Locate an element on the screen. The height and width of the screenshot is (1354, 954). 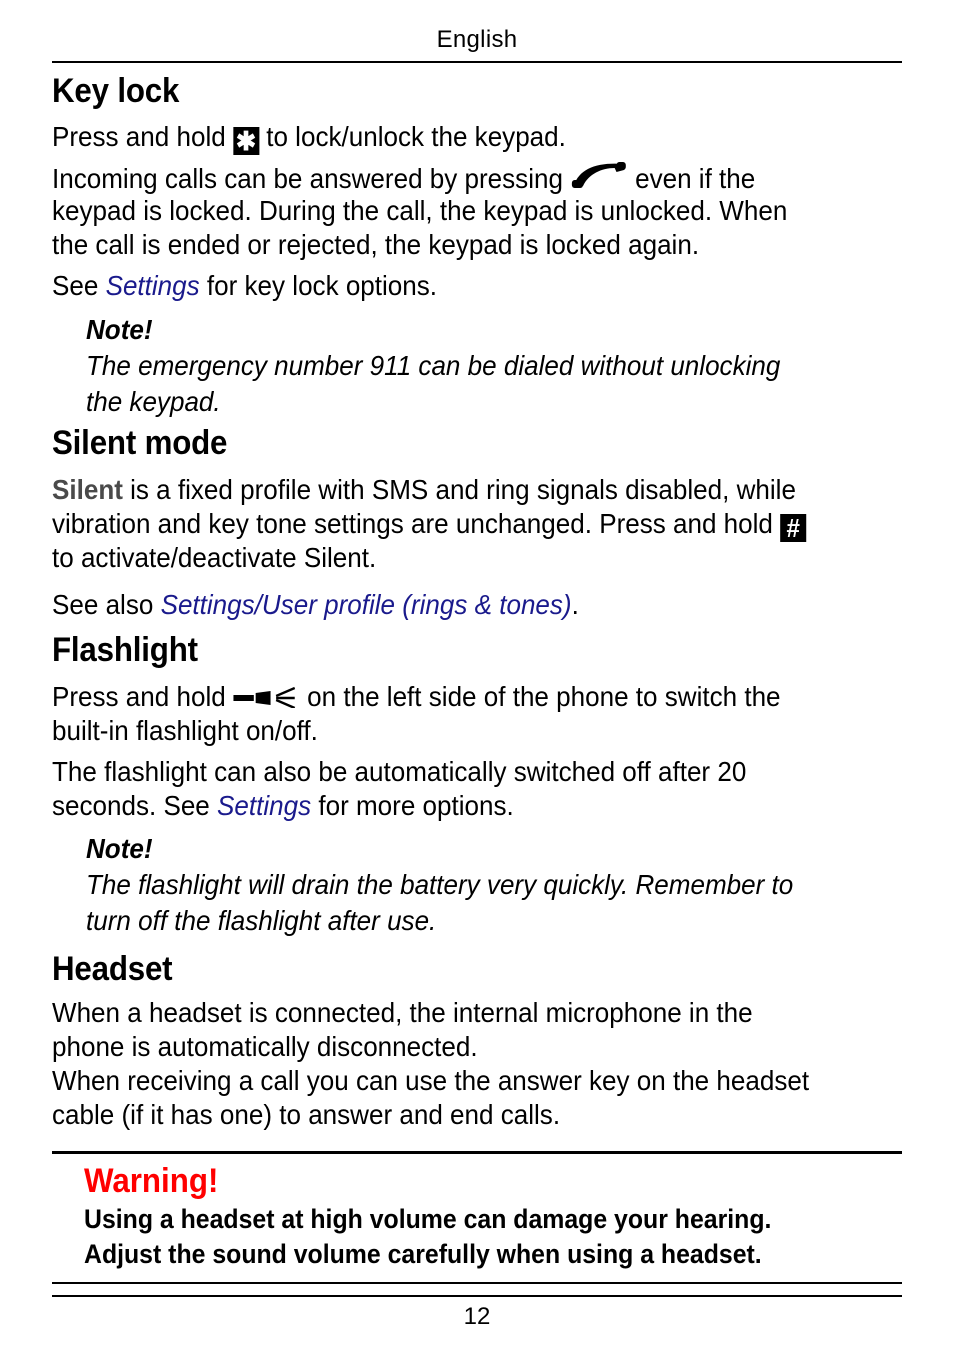
page-number: 12 is located at coordinates (477, 1316).